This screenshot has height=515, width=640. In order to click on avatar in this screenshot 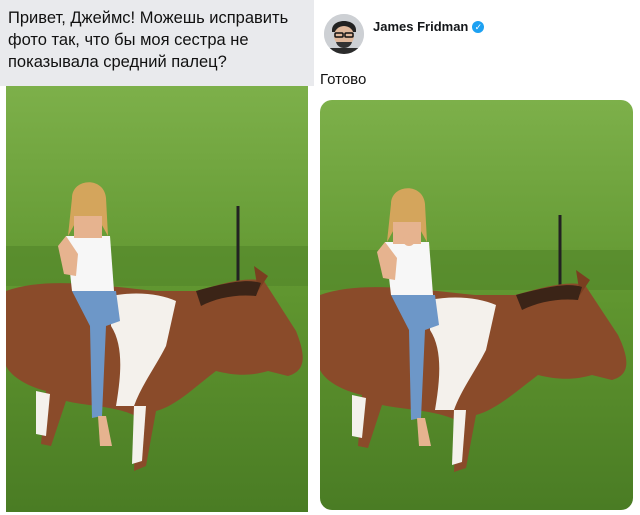, I will do `click(344, 34)`.